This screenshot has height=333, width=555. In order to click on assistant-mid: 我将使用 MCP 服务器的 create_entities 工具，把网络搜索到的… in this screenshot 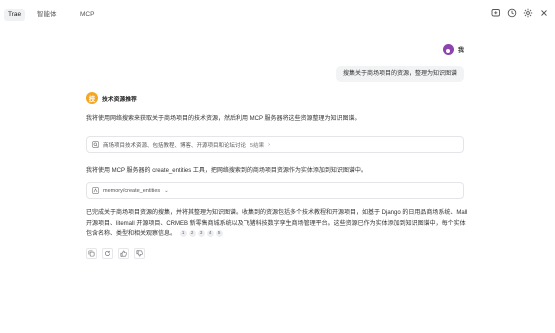, I will do `click(226, 171)`.